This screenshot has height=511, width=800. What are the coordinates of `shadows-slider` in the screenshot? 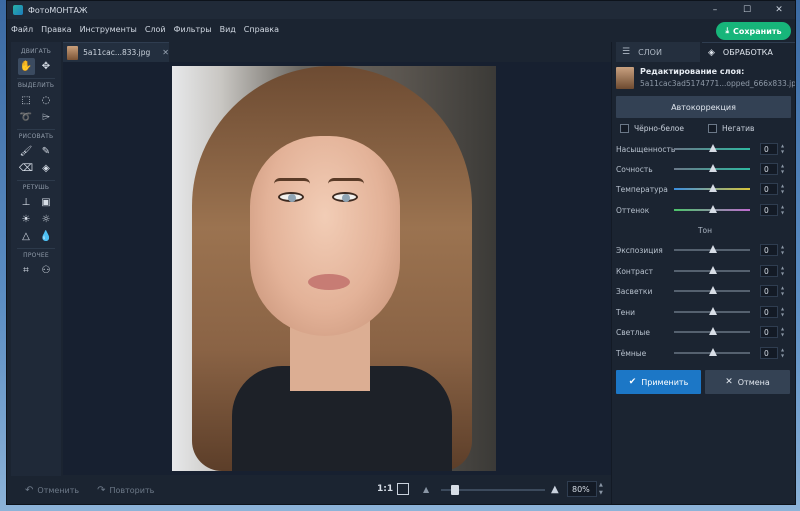 It's located at (712, 311).